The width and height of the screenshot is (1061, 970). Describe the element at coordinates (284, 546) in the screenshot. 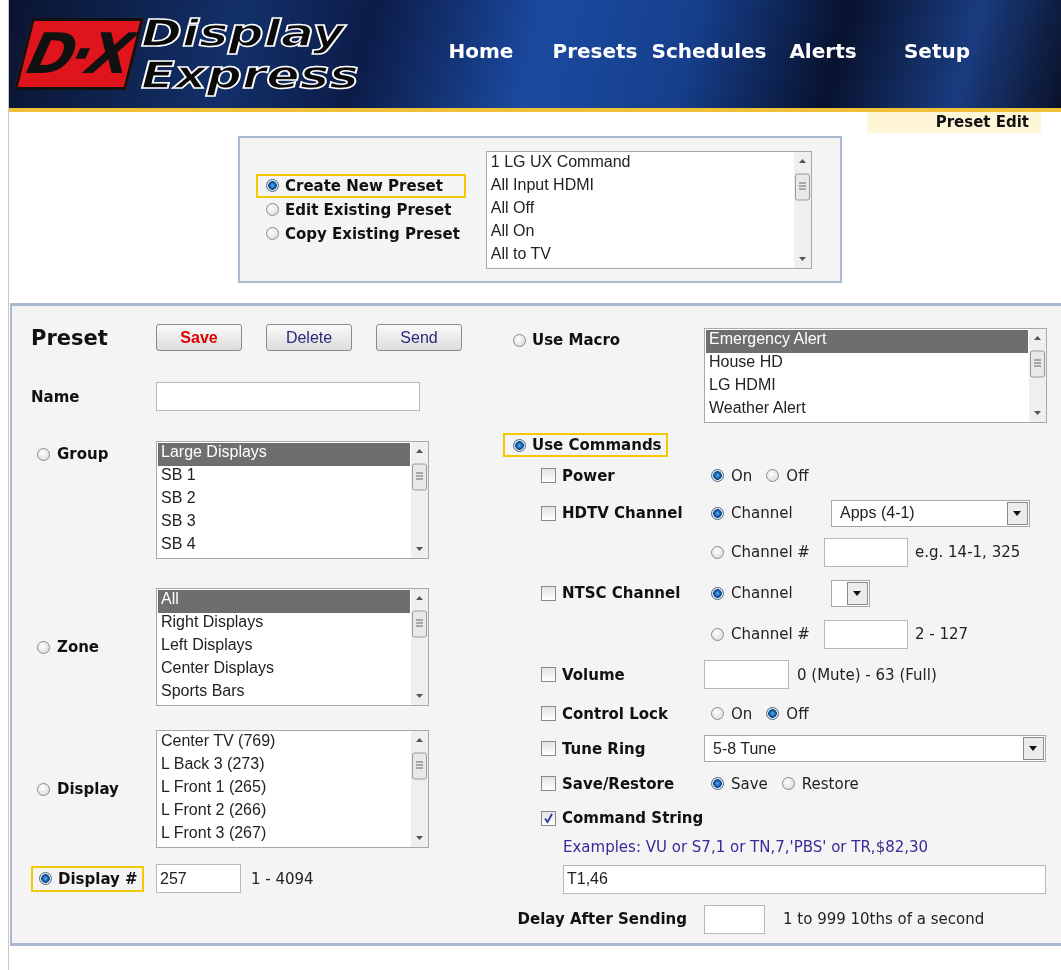

I see `list-item: SB 4` at that location.